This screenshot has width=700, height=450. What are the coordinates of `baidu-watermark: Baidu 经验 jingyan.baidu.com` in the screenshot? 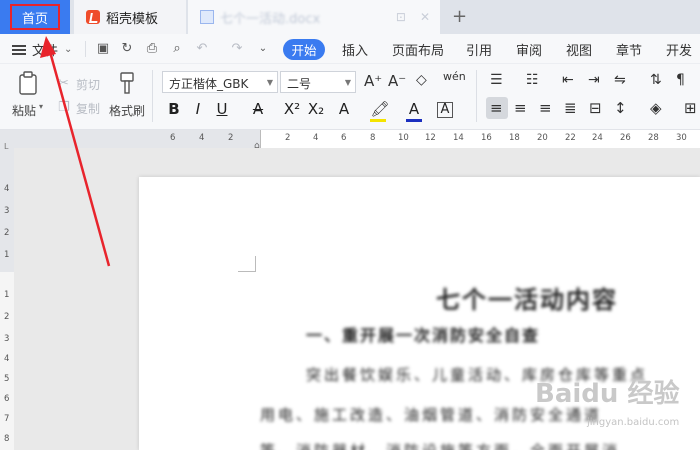 It's located at (615, 403).